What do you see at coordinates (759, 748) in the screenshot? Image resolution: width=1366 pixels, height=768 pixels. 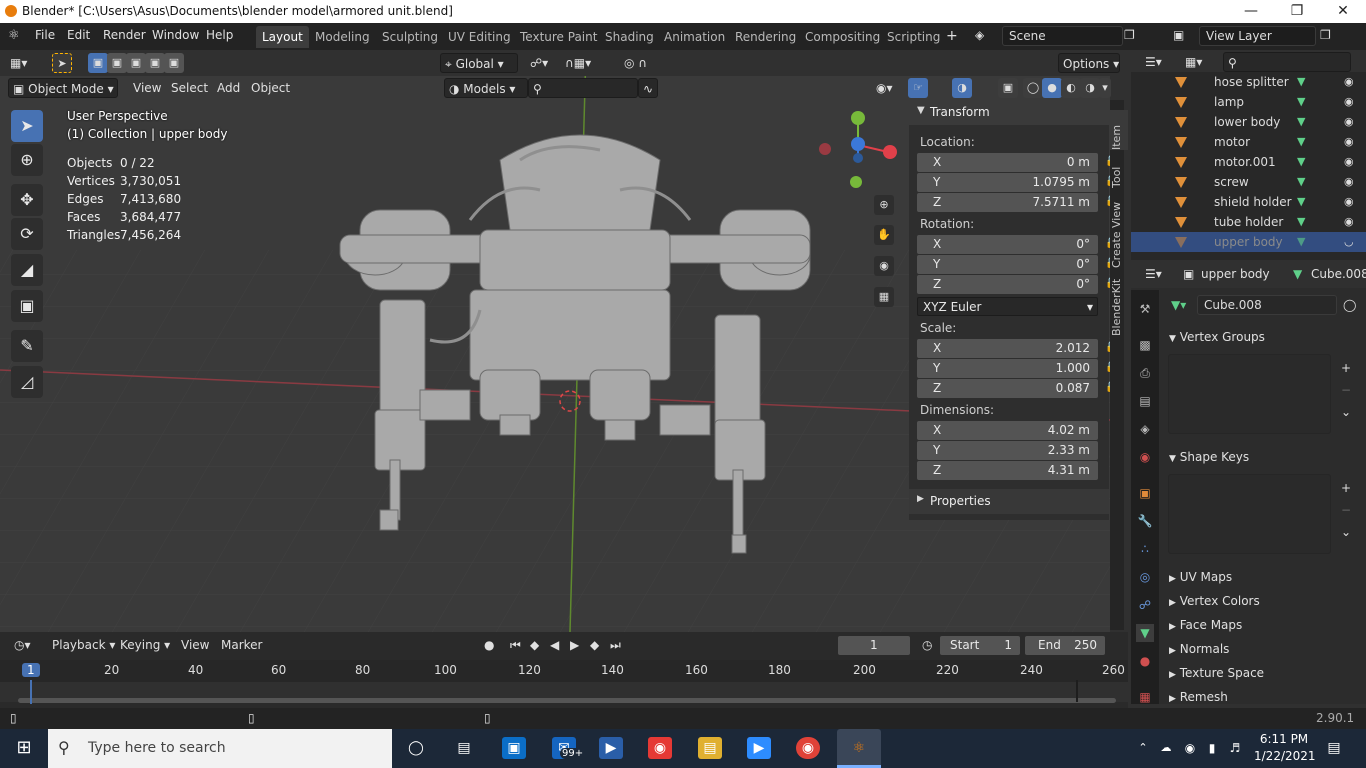 I see `zoom-app-icon: ▶` at bounding box center [759, 748].